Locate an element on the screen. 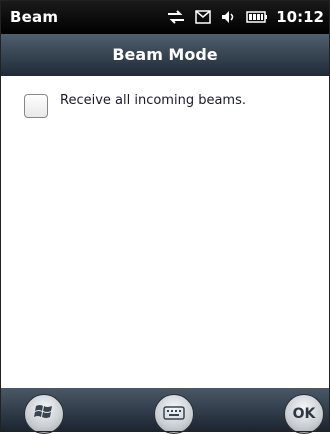 This screenshot has width=330, height=434. notification-icon is located at coordinates (203, 17).